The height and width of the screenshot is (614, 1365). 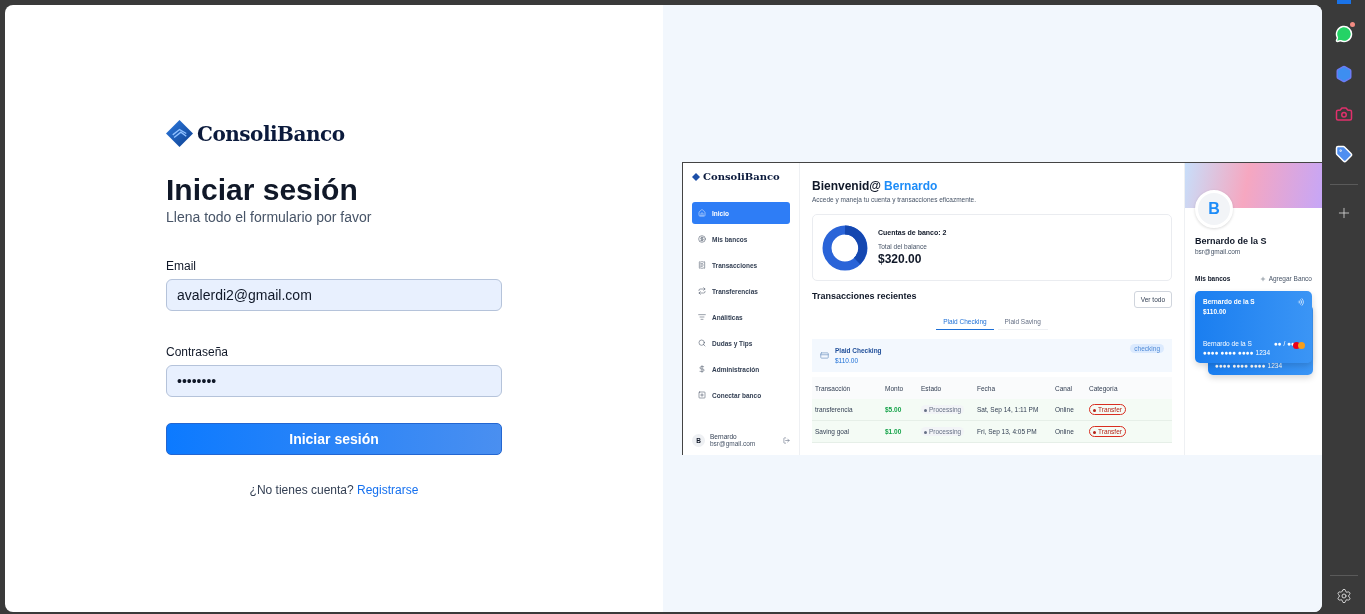 I want to click on greeting: Bienvenid@, so click(x=847, y=186).